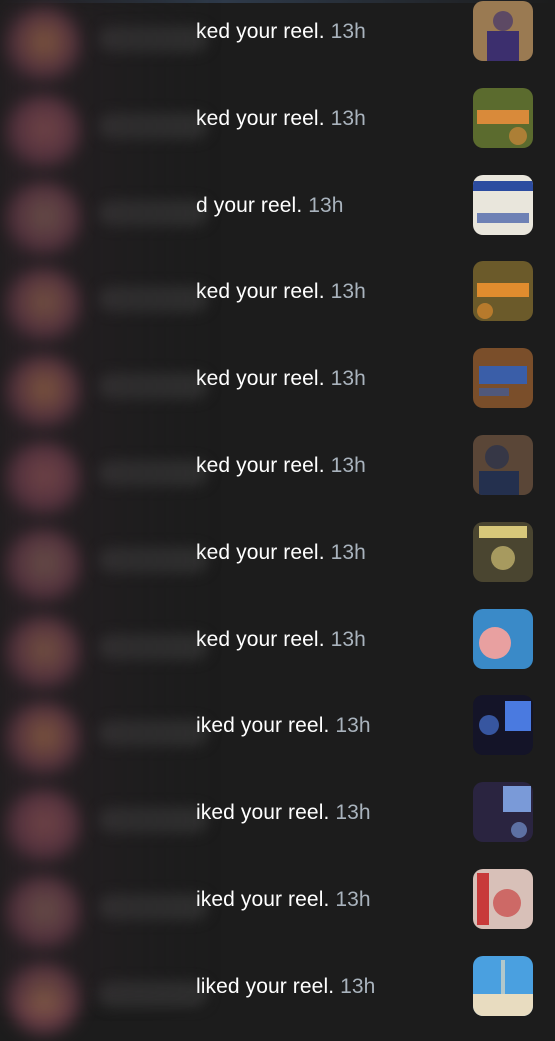 This screenshot has width=555, height=1041. Describe the element at coordinates (249, 205) in the screenshot. I see `action-text: d your reel.` at that location.